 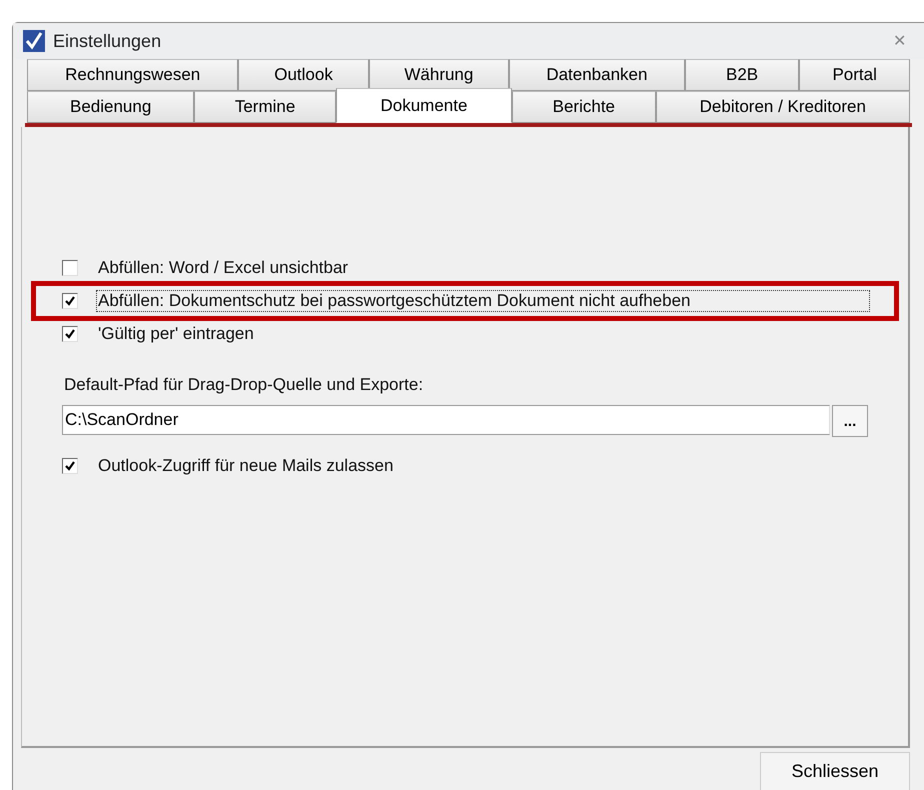 What do you see at coordinates (132, 75) in the screenshot?
I see `tab: Rechnungswesen` at bounding box center [132, 75].